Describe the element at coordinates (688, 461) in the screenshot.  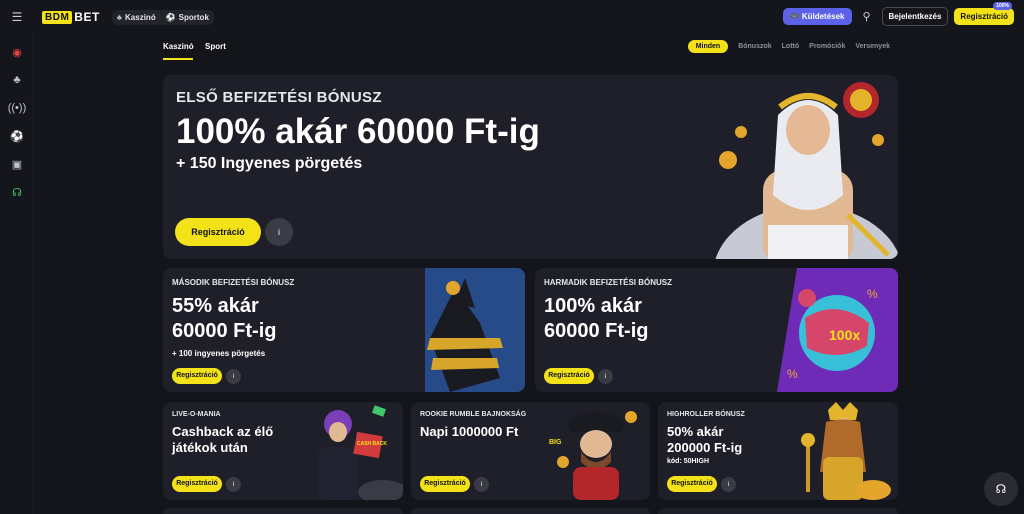
I see `promo-code: kód: 50HIGH` at that location.